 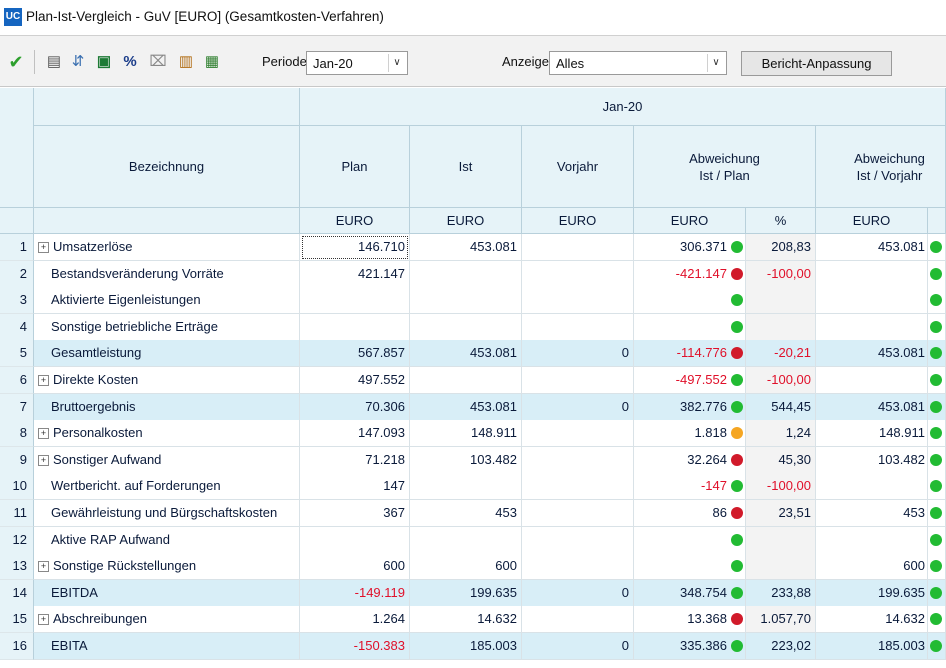 What do you see at coordinates (781, 646) in the screenshot?
I see `abweichung-percent-cell: 223,02` at bounding box center [781, 646].